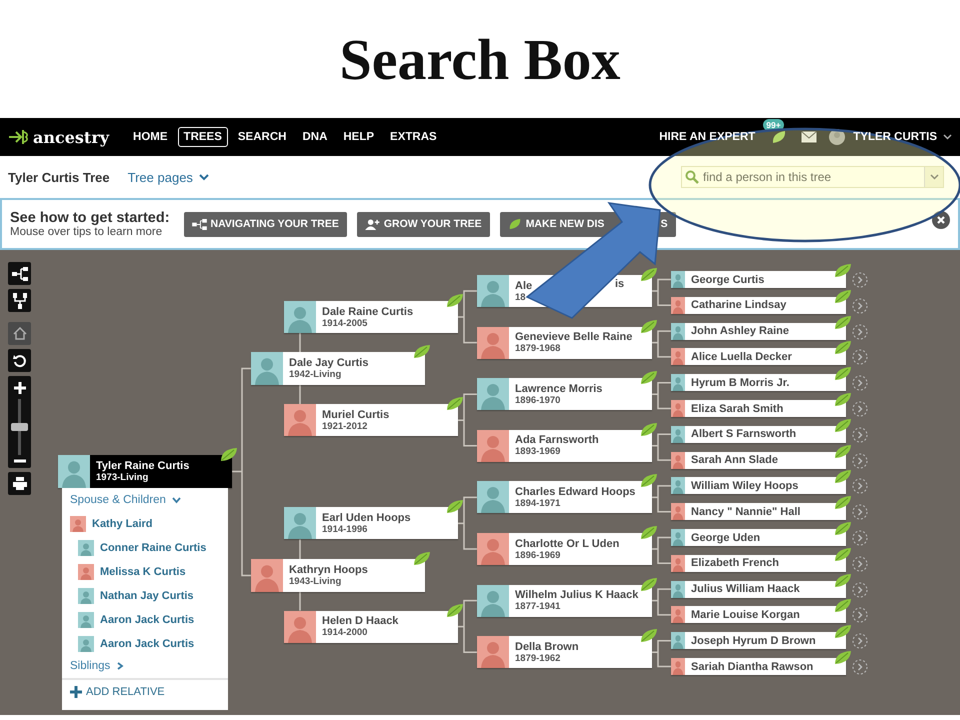  I want to click on mail-icon, so click(809, 137).